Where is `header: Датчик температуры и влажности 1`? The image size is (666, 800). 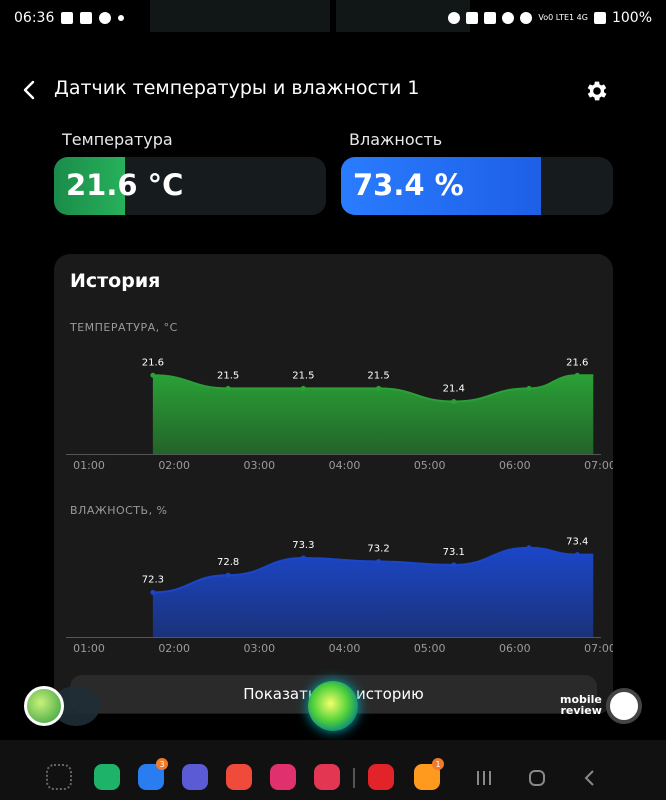
header: Датчик температуры и влажности 1 is located at coordinates (333, 90).